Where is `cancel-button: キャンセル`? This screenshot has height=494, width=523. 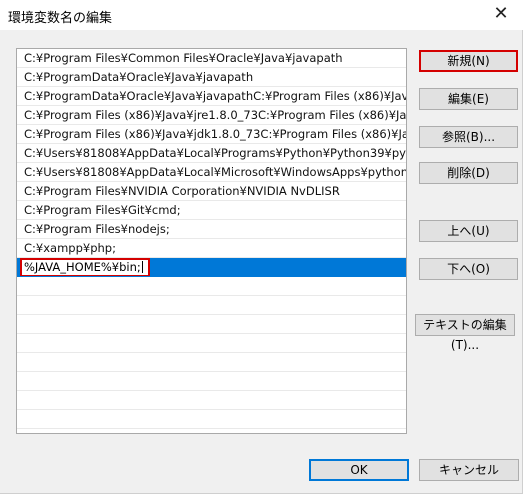
cancel-button: キャンセル is located at coordinates (469, 470).